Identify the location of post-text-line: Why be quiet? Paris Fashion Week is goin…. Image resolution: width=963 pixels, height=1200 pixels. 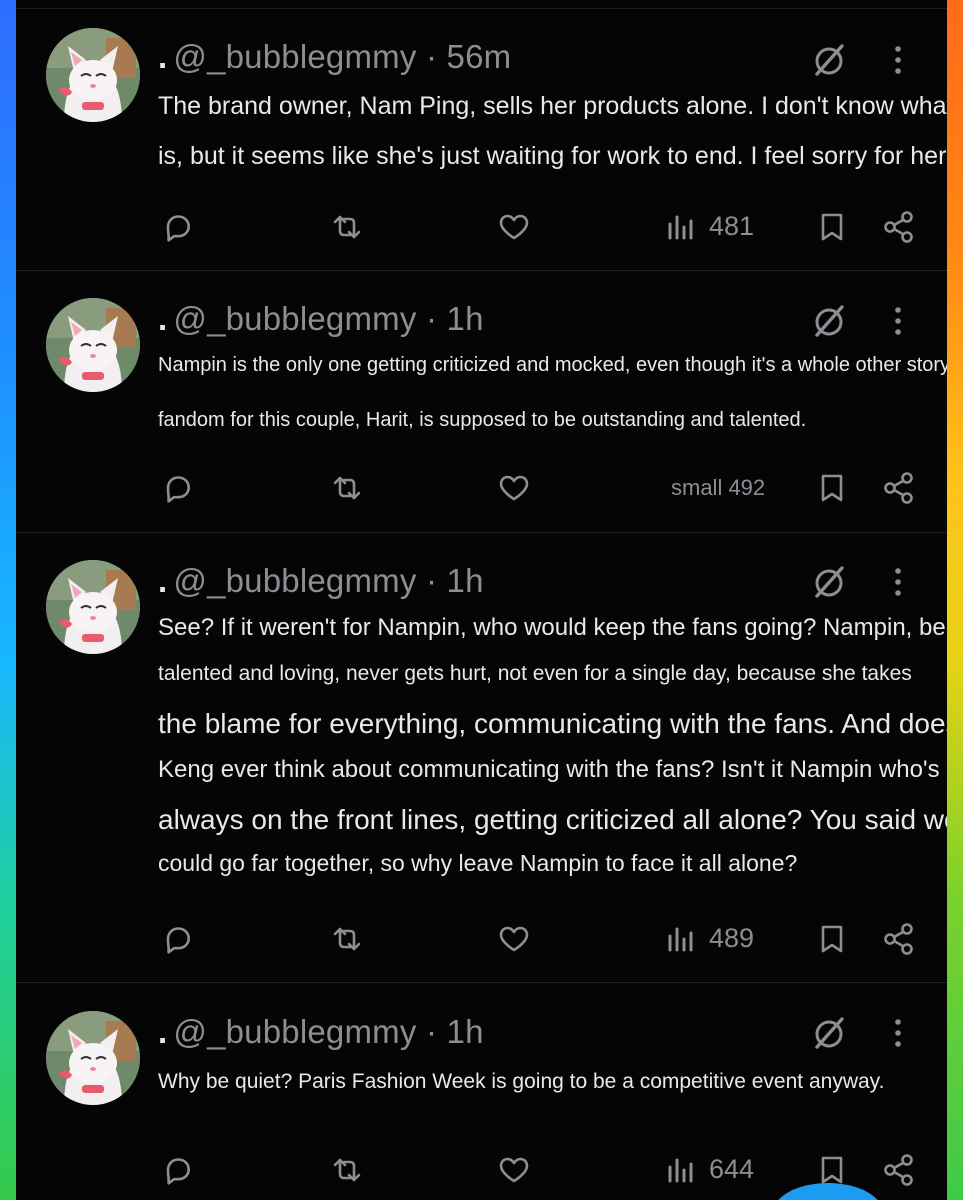
(521, 1081).